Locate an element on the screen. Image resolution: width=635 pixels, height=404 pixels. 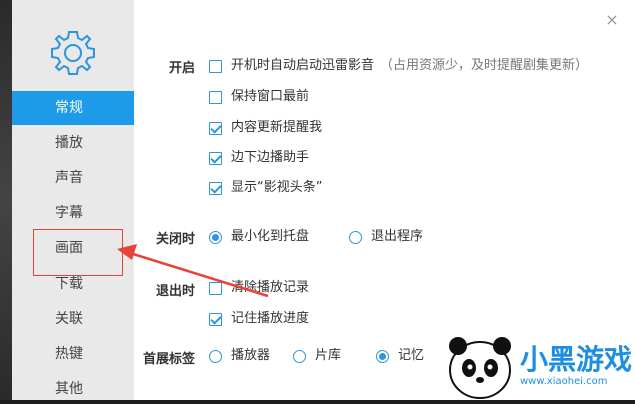
annotation-highlight-box is located at coordinates (78, 252).